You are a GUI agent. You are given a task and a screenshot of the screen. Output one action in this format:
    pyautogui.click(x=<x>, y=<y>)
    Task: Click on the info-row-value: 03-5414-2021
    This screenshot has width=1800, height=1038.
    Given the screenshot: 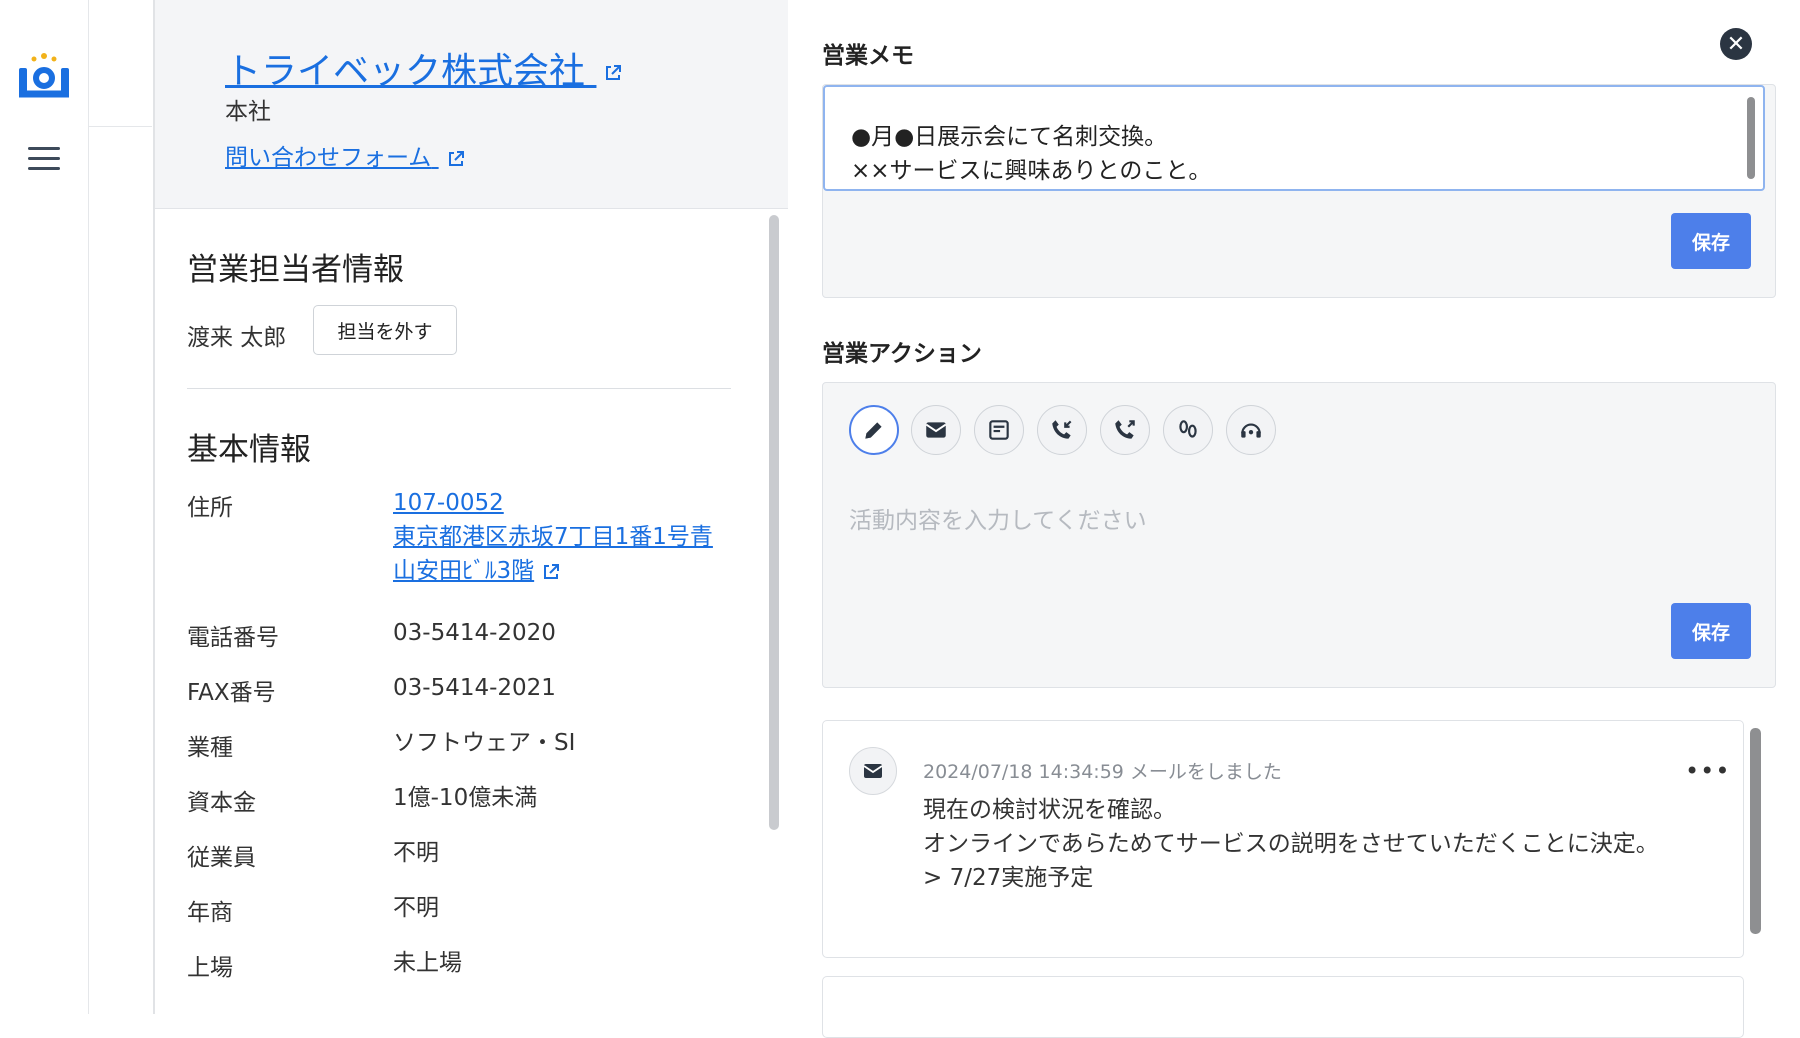 What is the action you would take?
    pyautogui.click(x=474, y=688)
    